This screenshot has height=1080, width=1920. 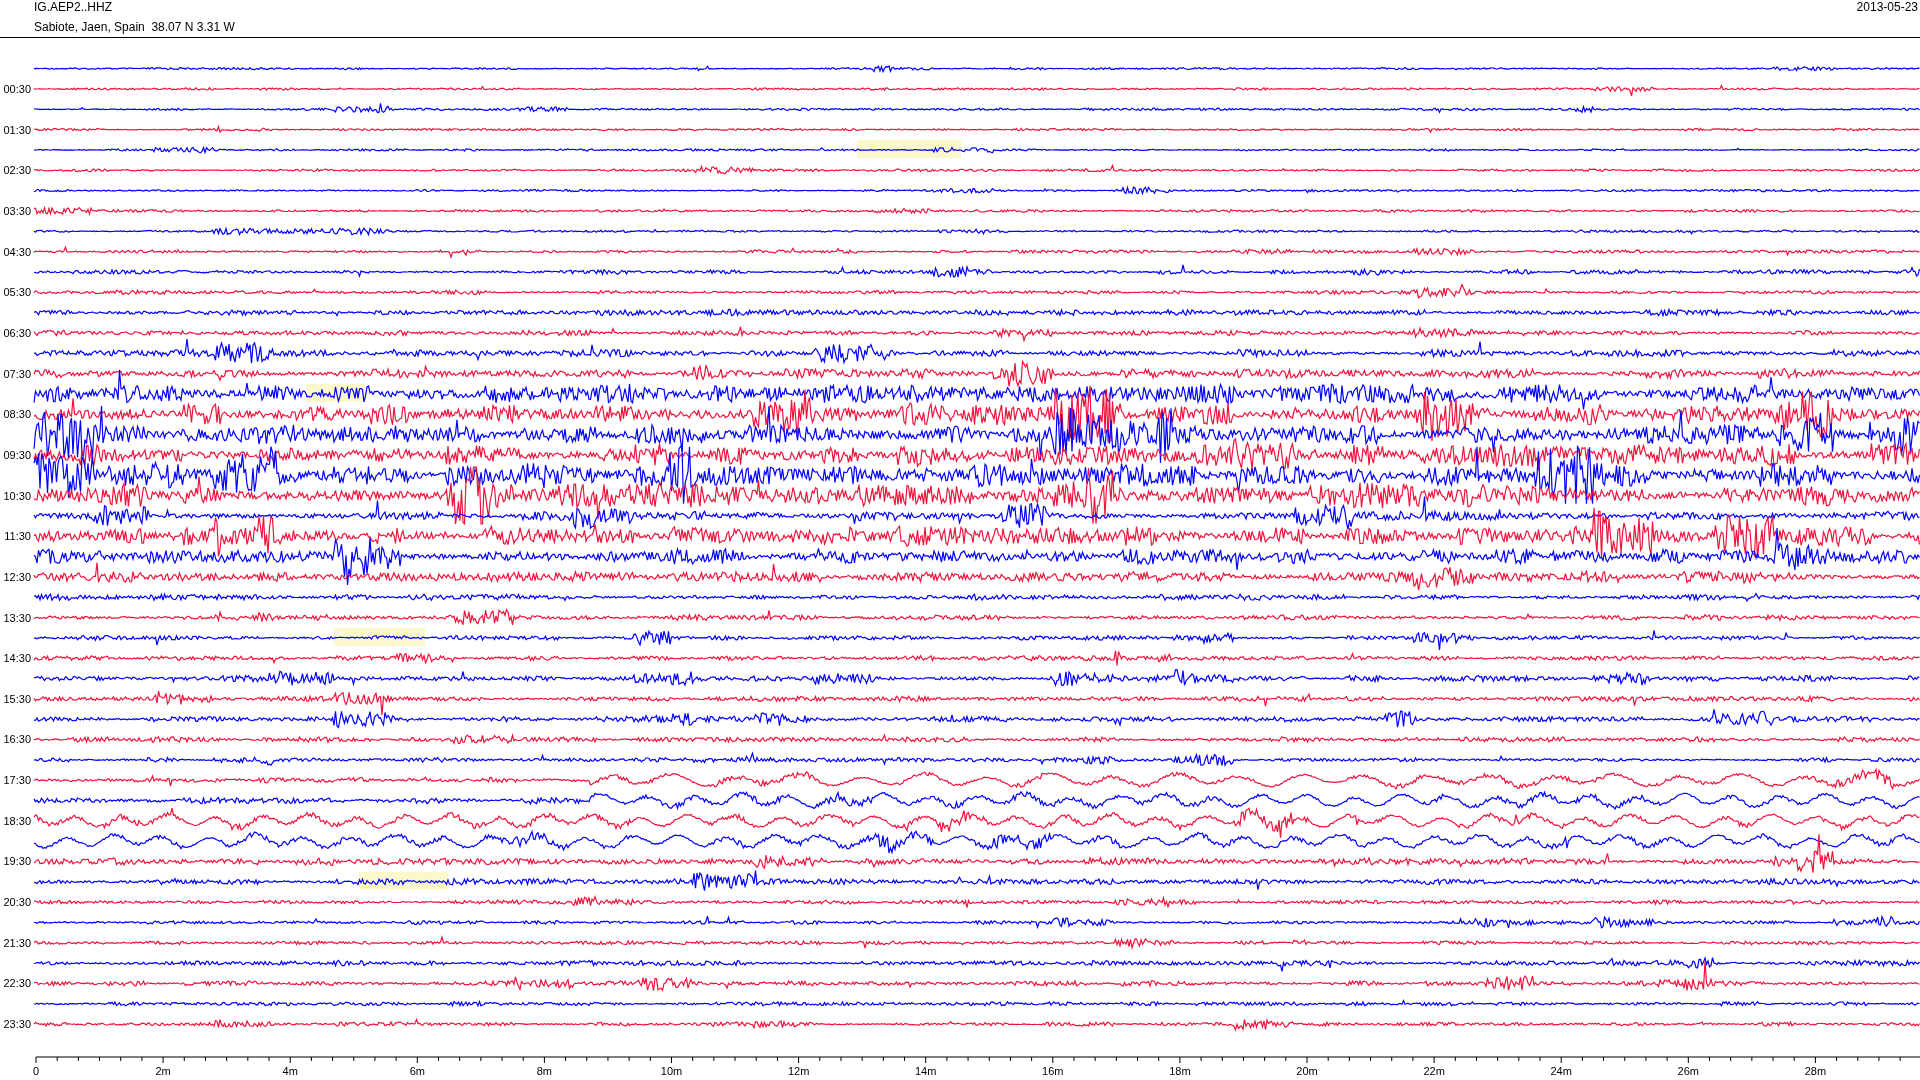 I want to click on axis-label: 0, so click(x=36, y=1071).